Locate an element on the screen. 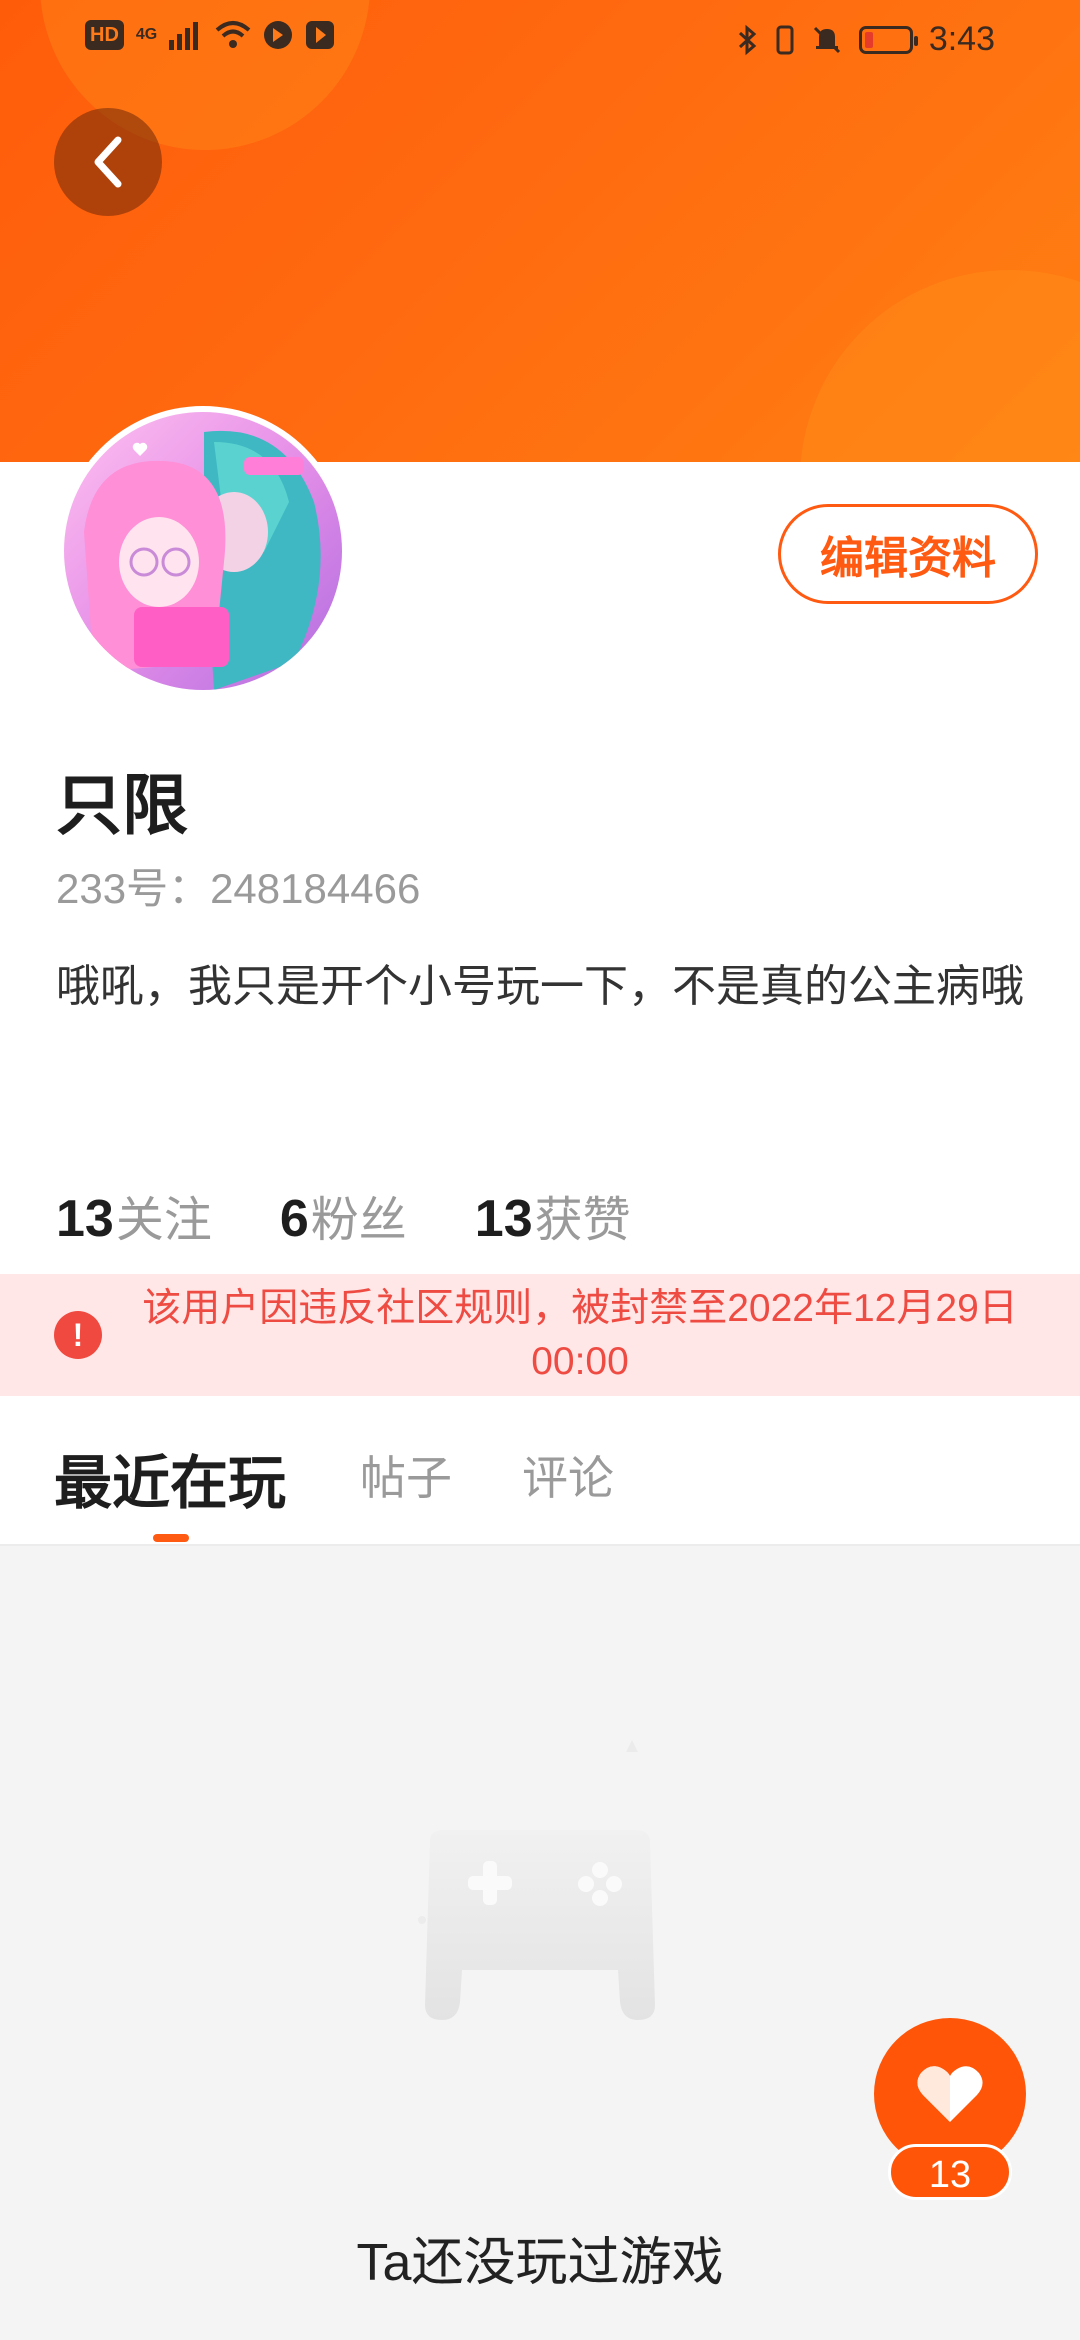 This screenshot has height=2340, width=1080. tab-recently-played: 最近在玩 is located at coordinates (170, 1478).